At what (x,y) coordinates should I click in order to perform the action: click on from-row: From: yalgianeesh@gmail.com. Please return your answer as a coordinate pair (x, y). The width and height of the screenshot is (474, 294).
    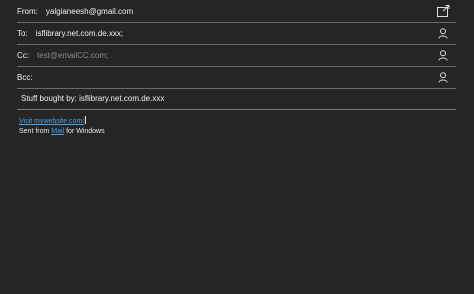
    Looking at the image, I should click on (236, 11).